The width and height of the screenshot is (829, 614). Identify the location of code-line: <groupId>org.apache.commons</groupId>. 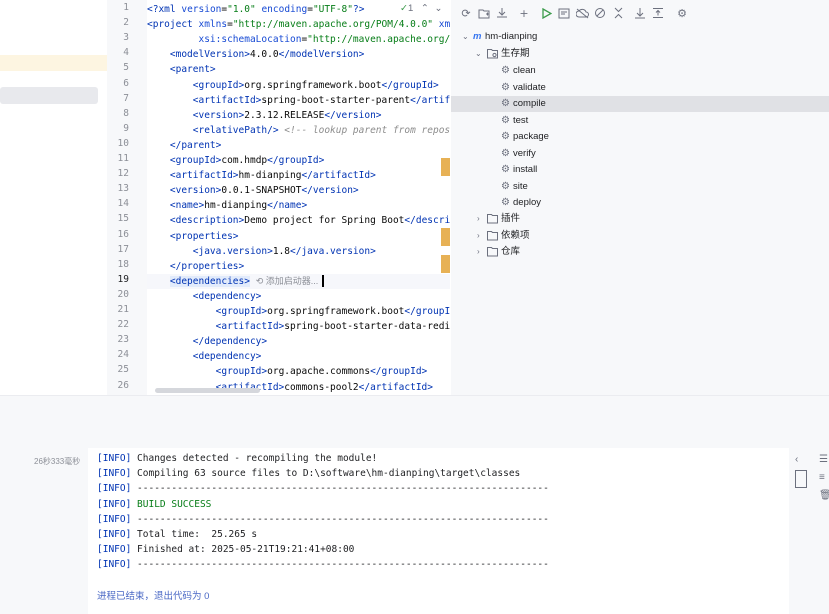
(298, 371).